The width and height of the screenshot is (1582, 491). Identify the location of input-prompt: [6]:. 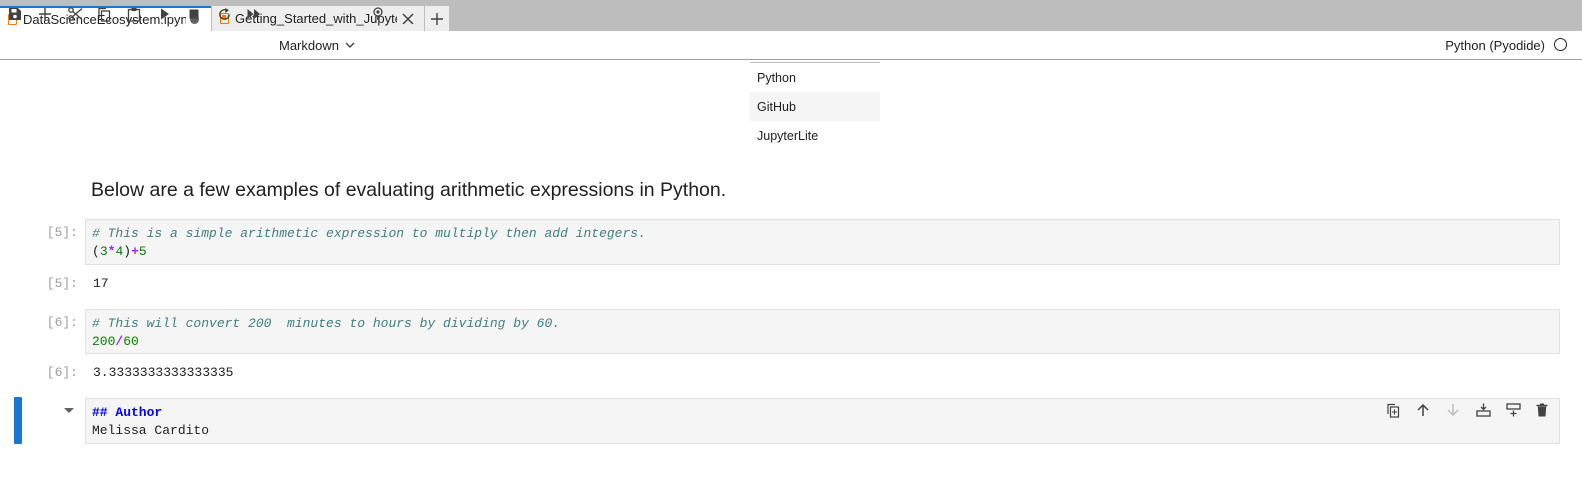
(62, 322).